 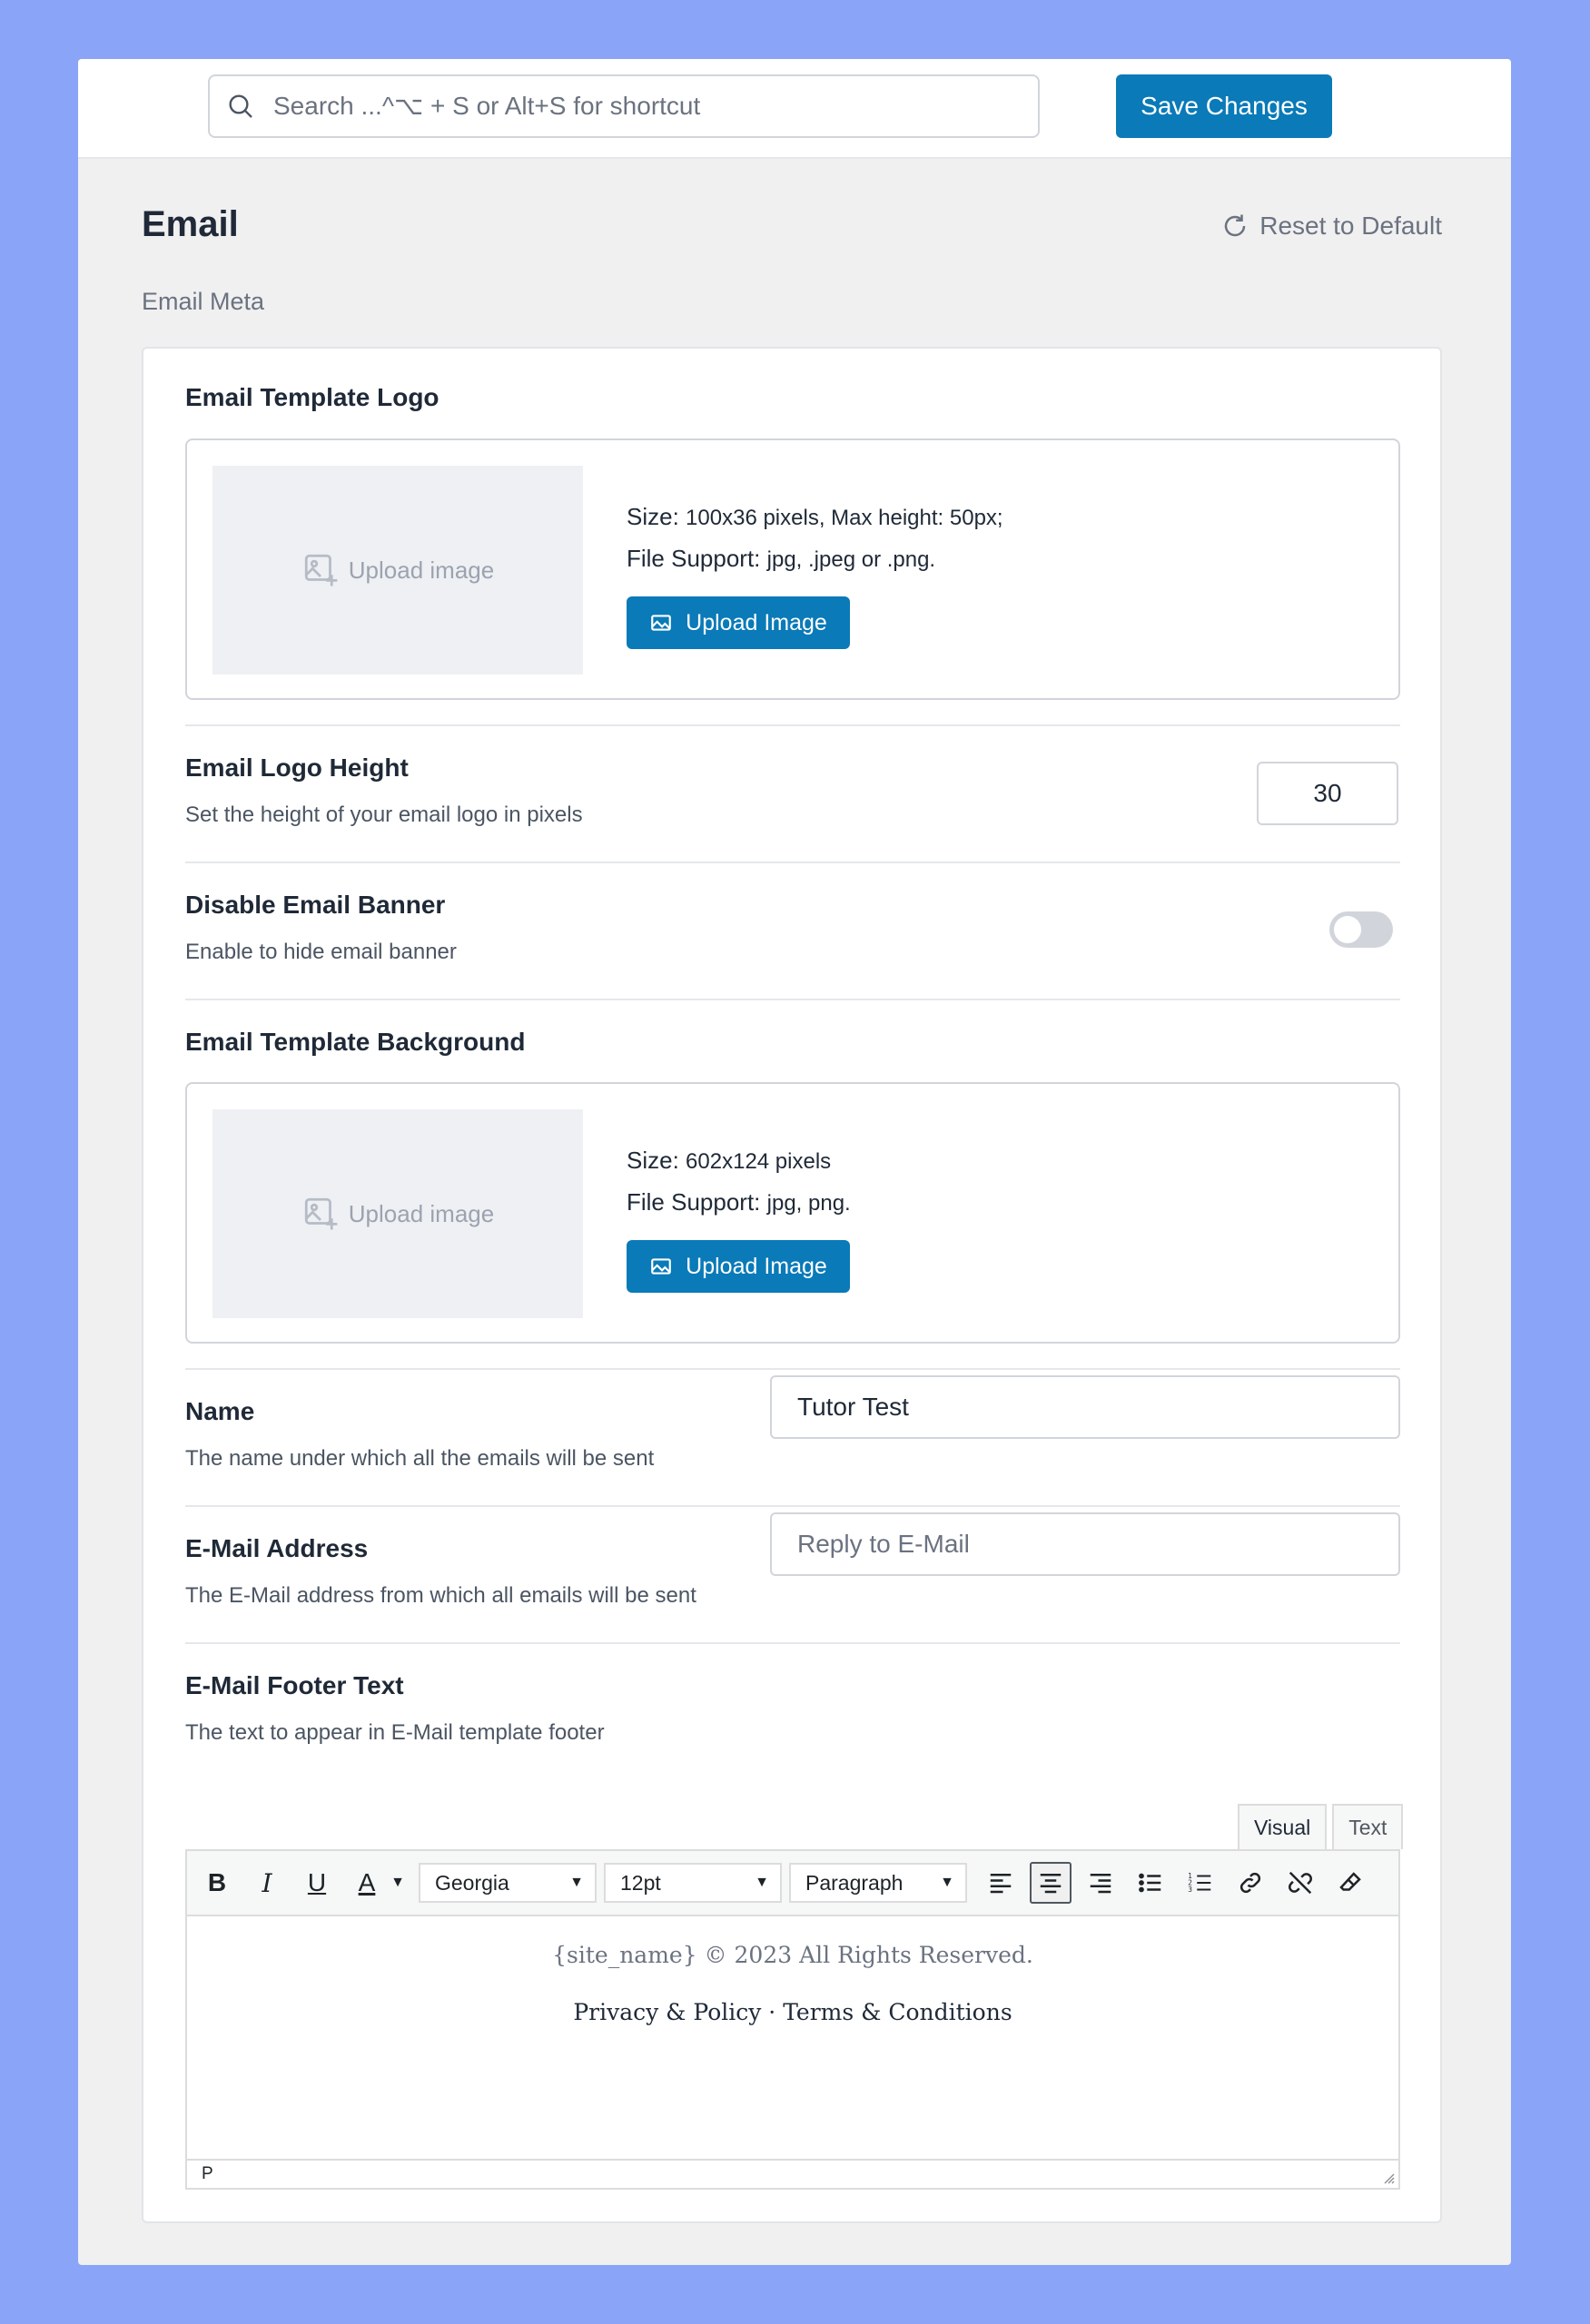 What do you see at coordinates (1387, 2177) in the screenshot?
I see `resize-handle-icon` at bounding box center [1387, 2177].